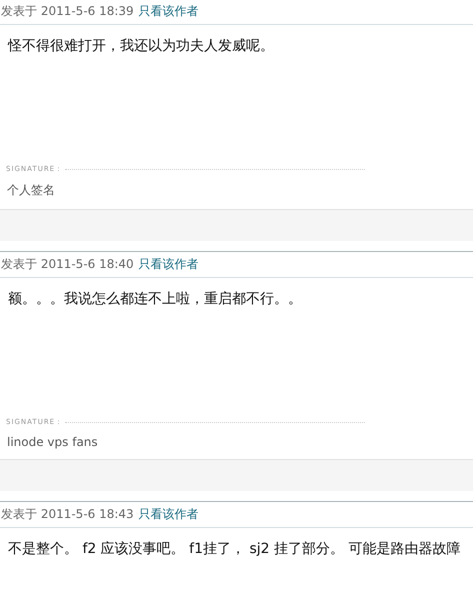 The width and height of the screenshot is (473, 608). Describe the element at coordinates (67, 514) in the screenshot. I see `post-timestamp: 发表于 2011-5-6 18:43` at that location.